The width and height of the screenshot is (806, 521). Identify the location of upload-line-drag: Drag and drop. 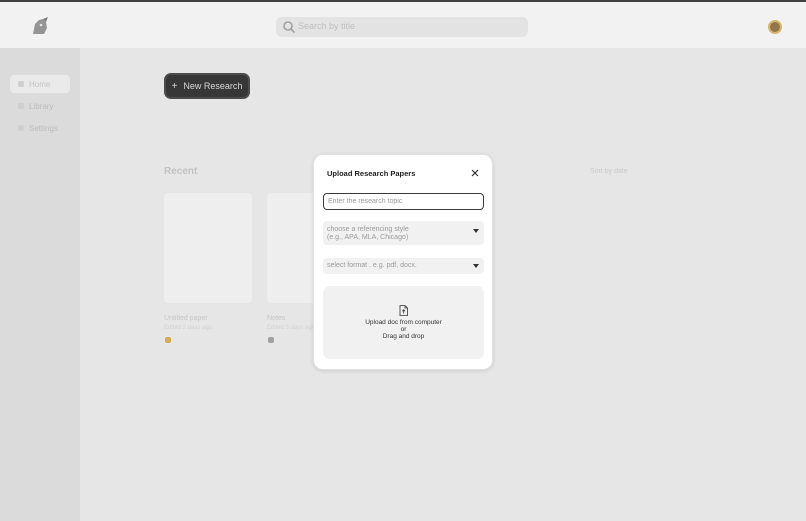
(403, 336).